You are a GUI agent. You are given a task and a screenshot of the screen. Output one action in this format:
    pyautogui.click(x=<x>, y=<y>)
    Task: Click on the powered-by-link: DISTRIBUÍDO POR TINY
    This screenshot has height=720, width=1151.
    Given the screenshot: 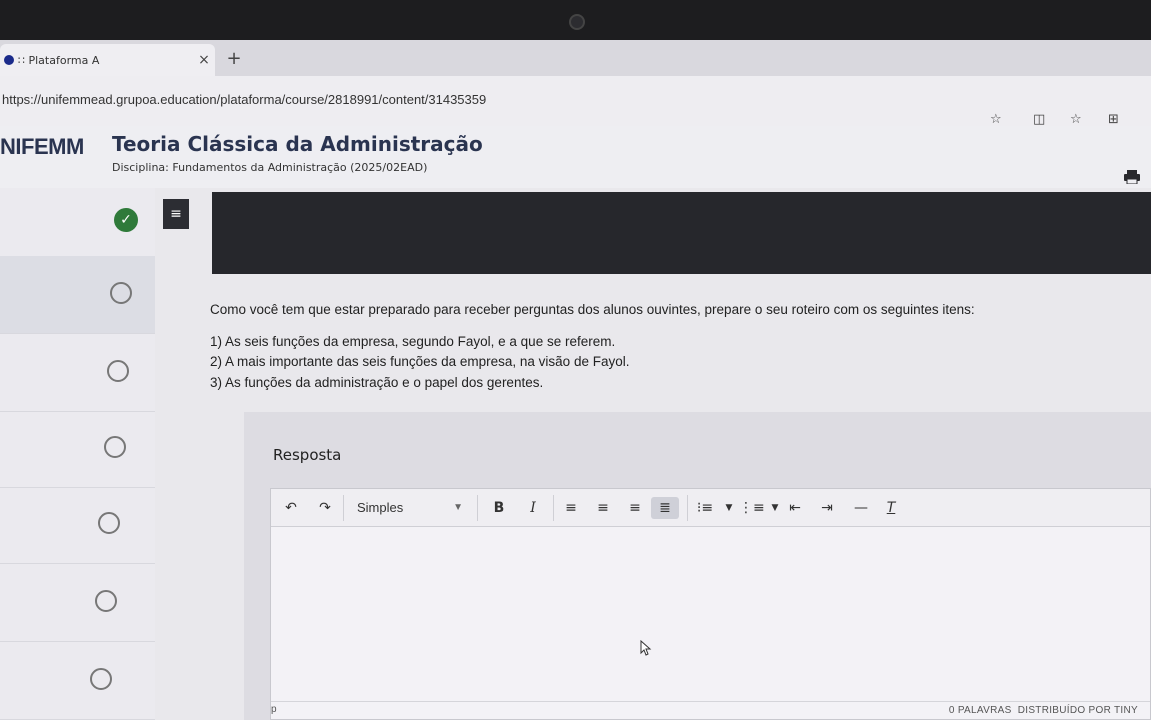 What is the action you would take?
    pyautogui.click(x=1078, y=710)
    